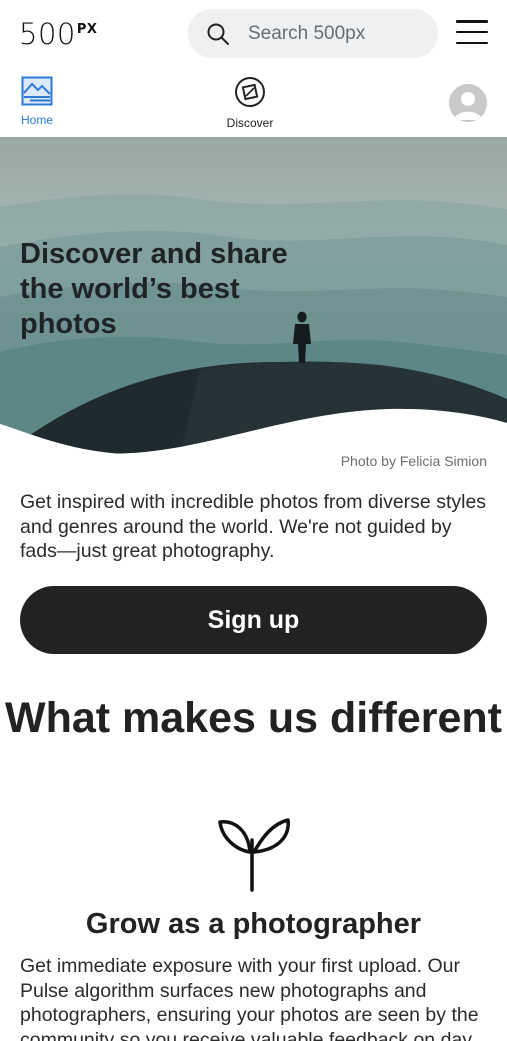  I want to click on search-bar: Search 500px, so click(313, 33).